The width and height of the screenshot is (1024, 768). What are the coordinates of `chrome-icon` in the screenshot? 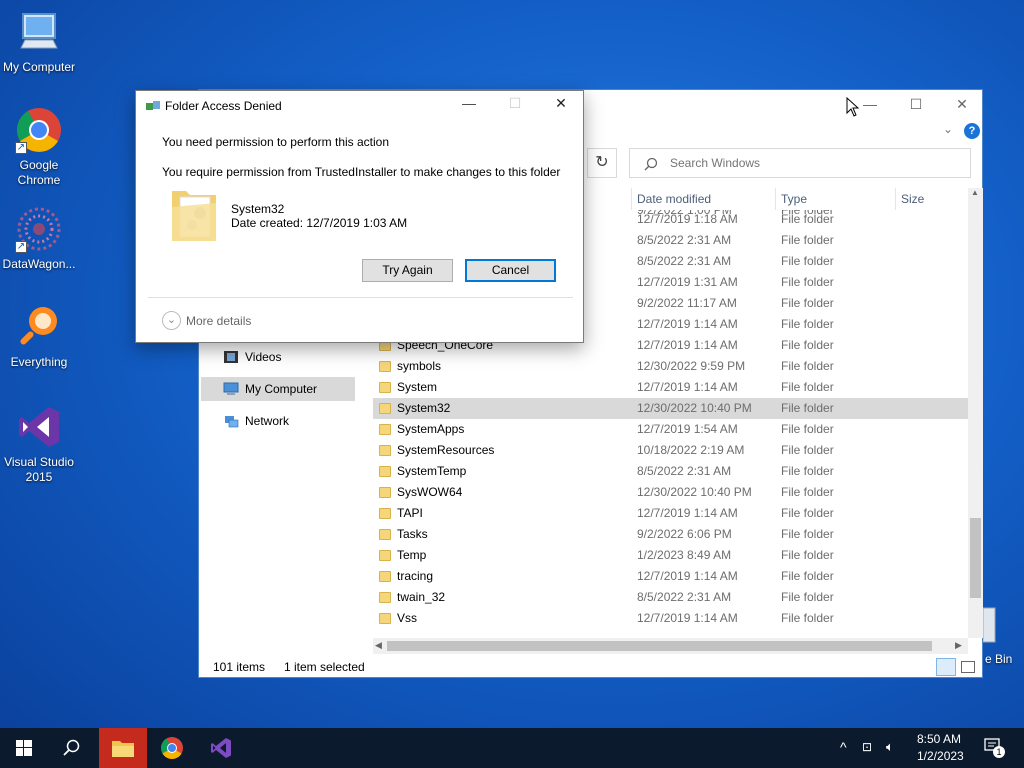 It's located at (172, 748).